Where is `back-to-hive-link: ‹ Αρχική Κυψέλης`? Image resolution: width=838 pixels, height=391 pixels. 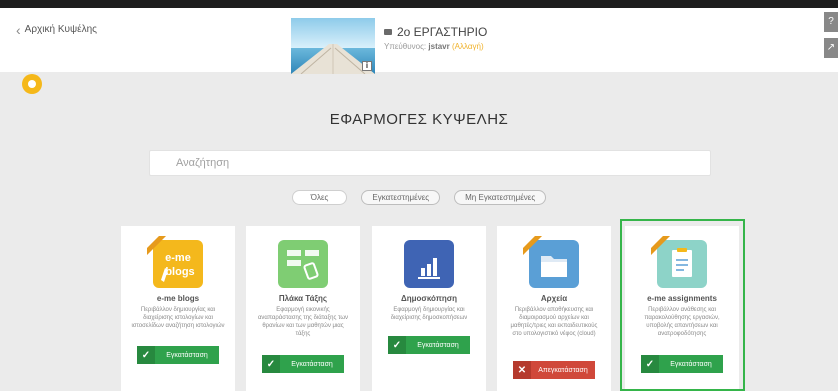 back-to-hive-link: ‹ Αρχική Κυψέλης is located at coordinates (56, 29).